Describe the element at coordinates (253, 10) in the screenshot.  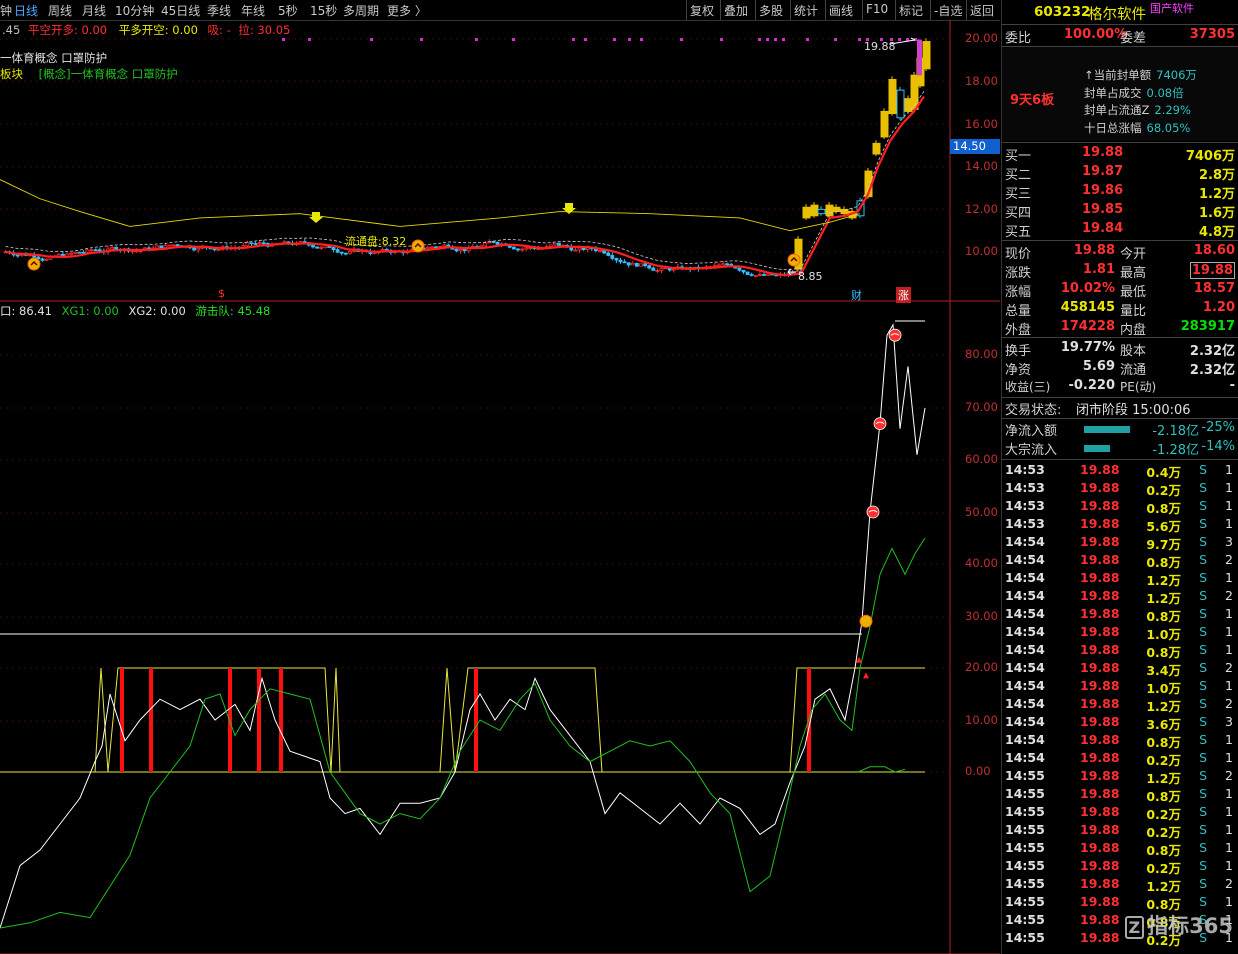
I see `period-tab-7: 年线` at that location.